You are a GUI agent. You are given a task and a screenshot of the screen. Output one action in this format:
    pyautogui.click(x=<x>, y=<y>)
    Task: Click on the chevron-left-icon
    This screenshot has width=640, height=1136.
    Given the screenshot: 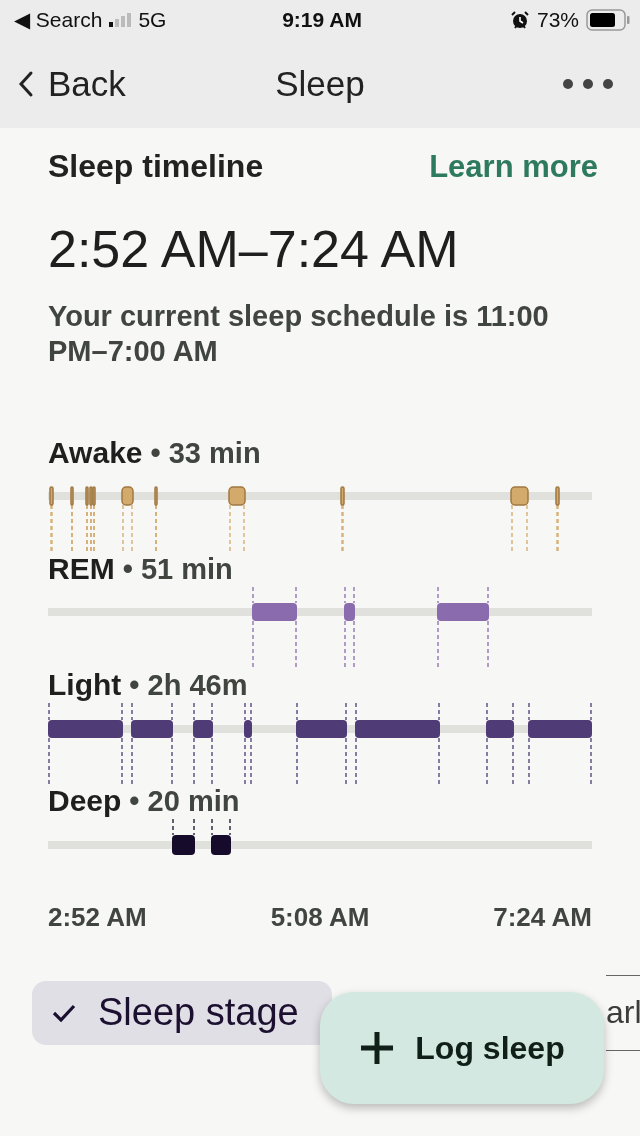 What is the action you would take?
    pyautogui.click(x=26, y=84)
    